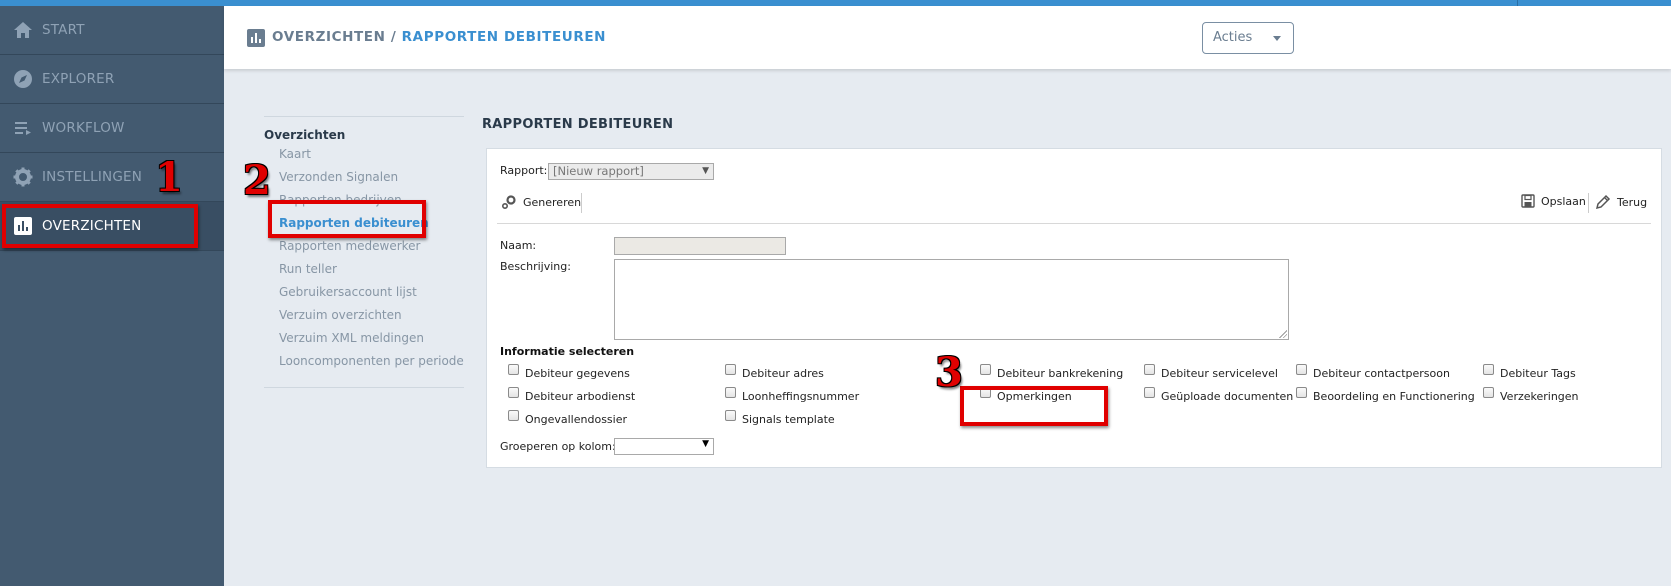 Image resolution: width=1671 pixels, height=586 pixels. Describe the element at coordinates (63, 30) in the screenshot. I see `sidebar-item-label: START` at that location.